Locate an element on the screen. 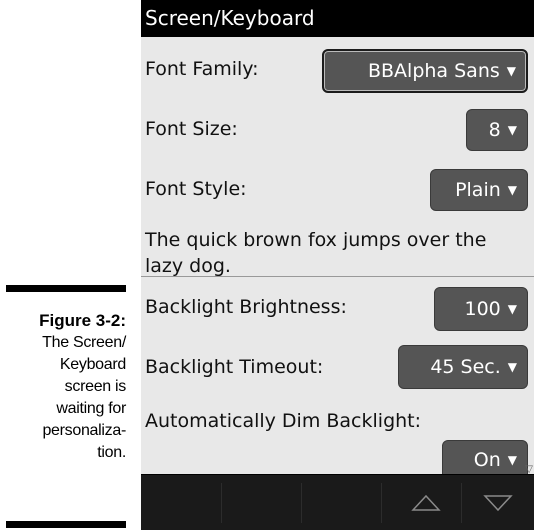 This screenshot has height=530, width=534. font-family-dropdown: BBAlpha Sans ▼ is located at coordinates (425, 71).